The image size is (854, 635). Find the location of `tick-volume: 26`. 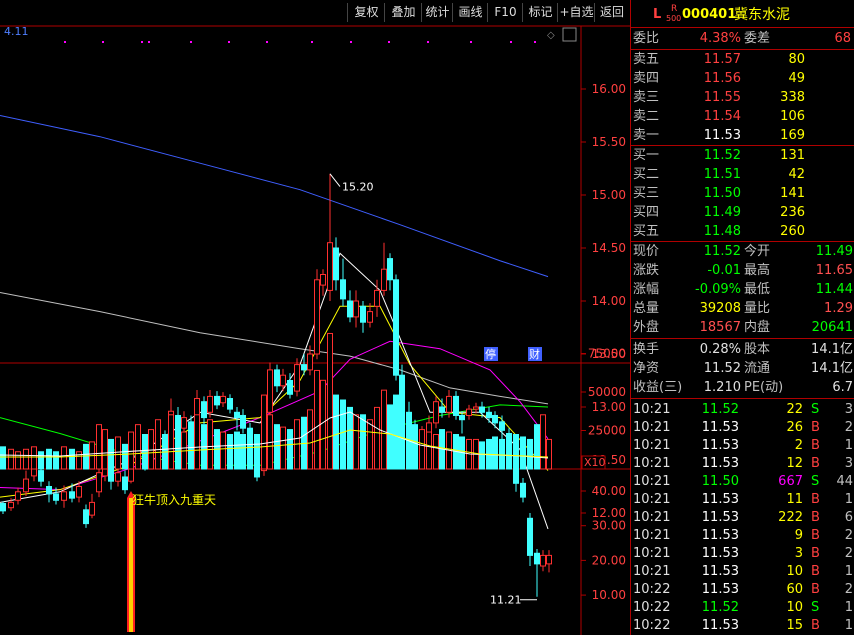

tick-volume: 26 is located at coordinates (794, 427).